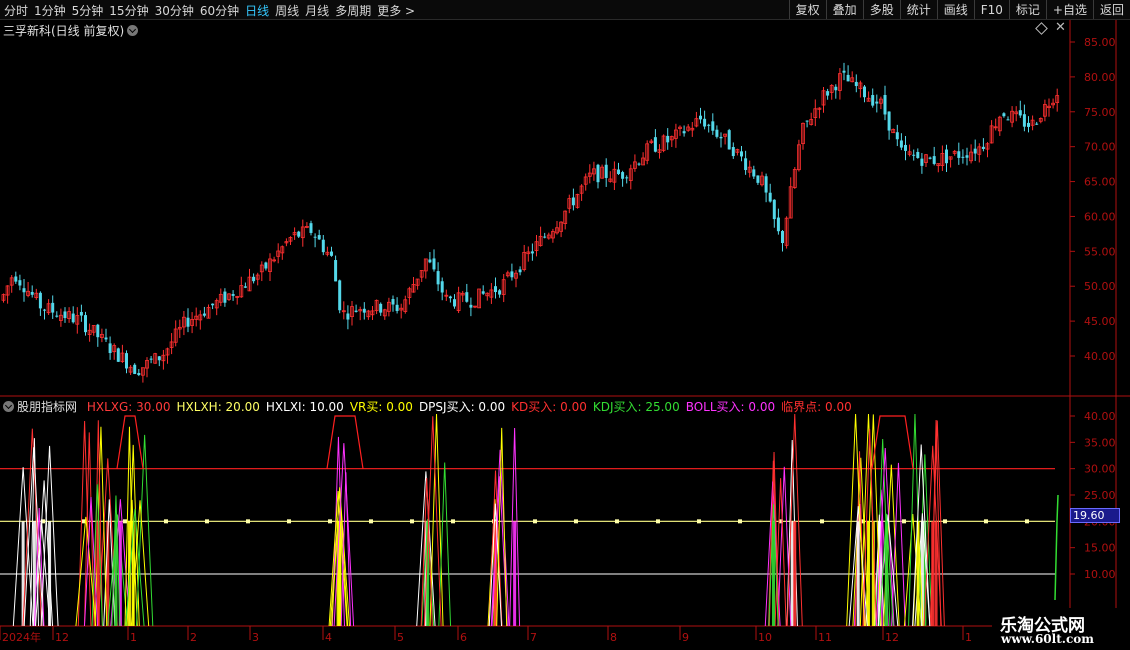 The width and height of the screenshot is (1130, 650). Describe the element at coordinates (1100, 321) in the screenshot. I see `y-tick-label: 45.00` at that location.